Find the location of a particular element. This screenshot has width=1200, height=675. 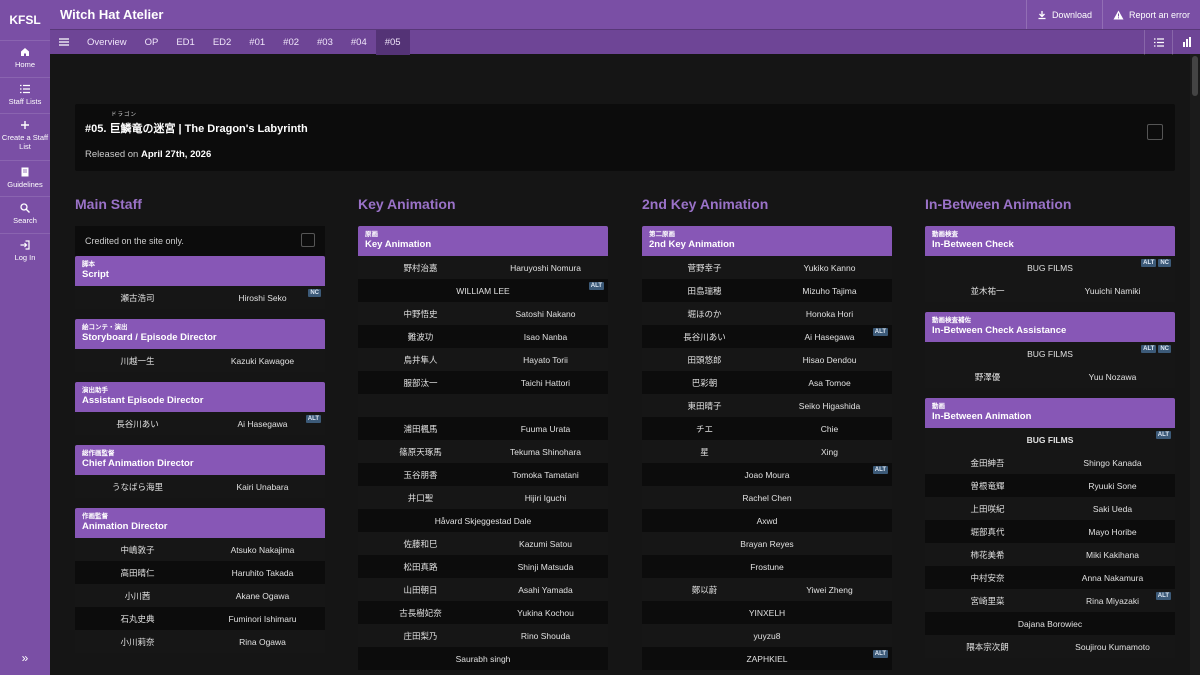

staff-name: ZAPHKIEL is located at coordinates (767, 659).